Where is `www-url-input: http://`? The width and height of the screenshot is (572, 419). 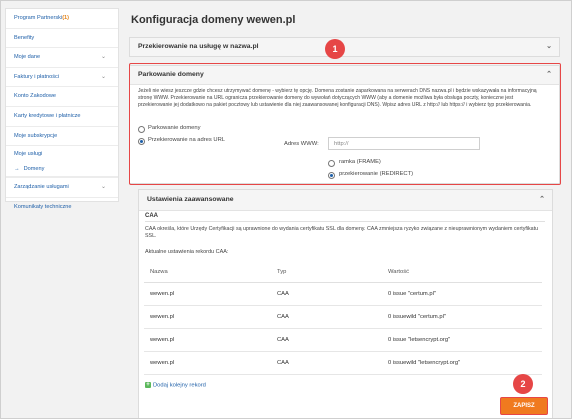 www-url-input: http:// is located at coordinates (404, 143).